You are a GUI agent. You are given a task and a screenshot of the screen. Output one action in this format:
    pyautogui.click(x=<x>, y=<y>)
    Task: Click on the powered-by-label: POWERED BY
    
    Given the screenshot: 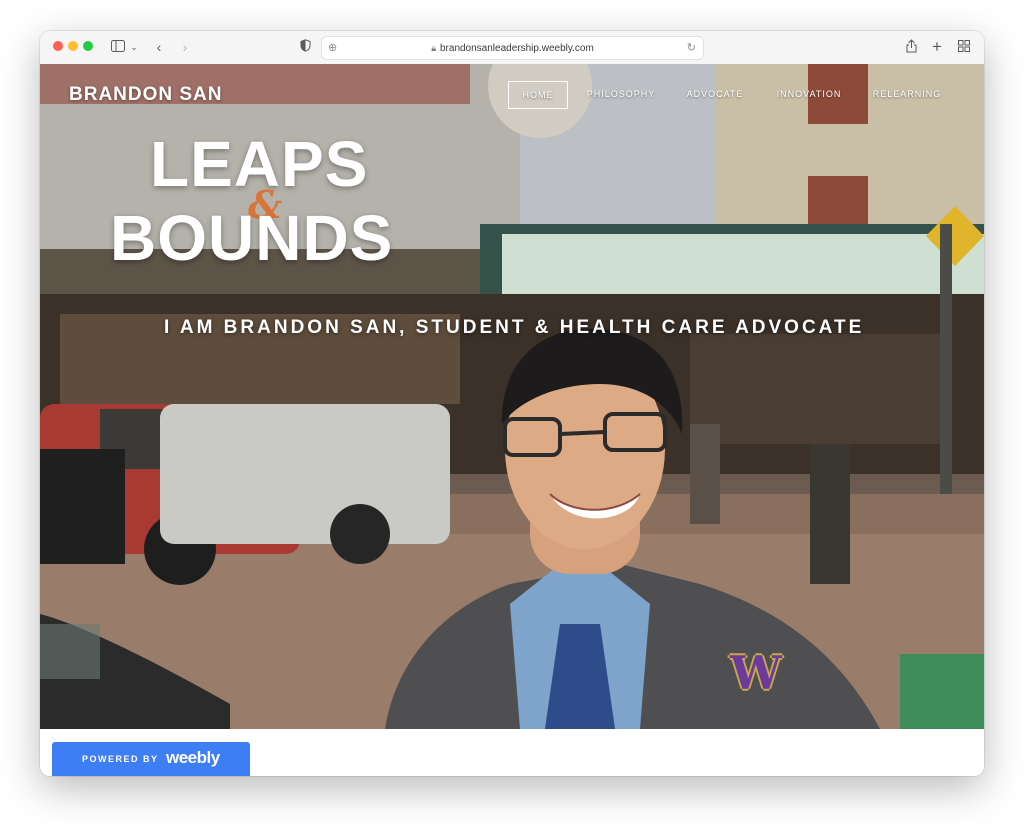 What is the action you would take?
    pyautogui.click(x=120, y=759)
    